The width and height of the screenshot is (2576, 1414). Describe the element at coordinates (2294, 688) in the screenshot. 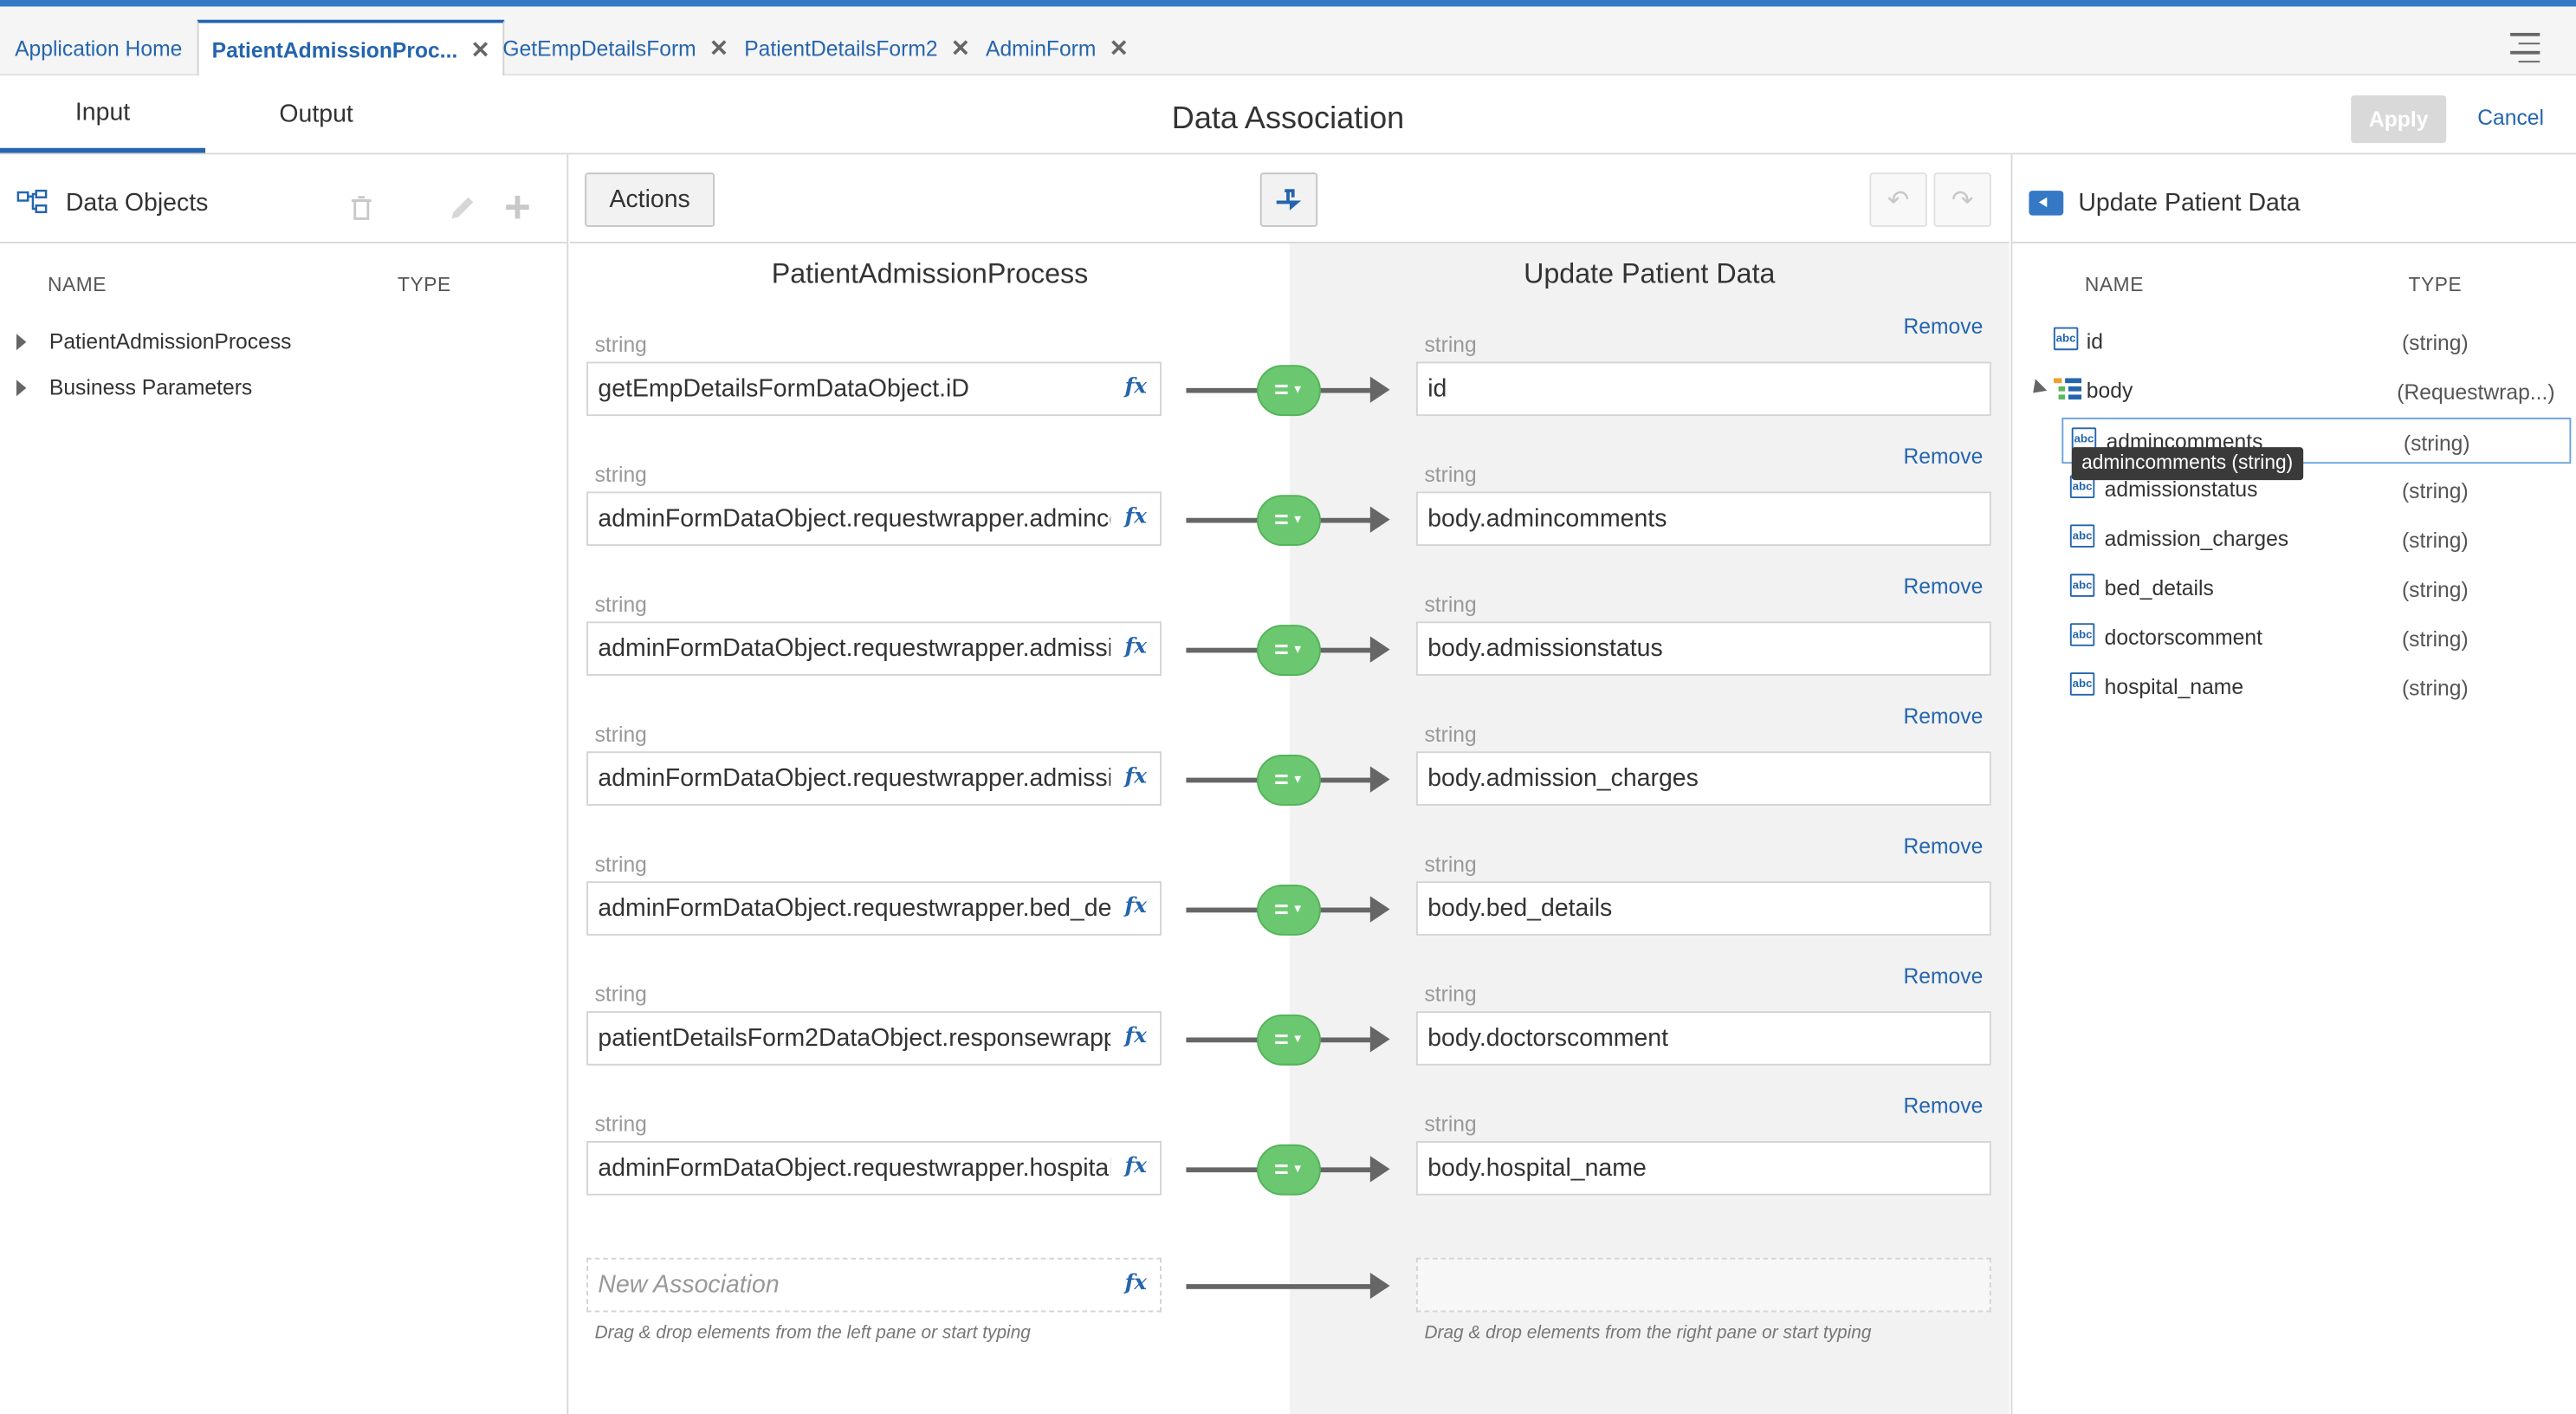

I see `tree-item-hospital-name: abc hospital_name (string)` at that location.